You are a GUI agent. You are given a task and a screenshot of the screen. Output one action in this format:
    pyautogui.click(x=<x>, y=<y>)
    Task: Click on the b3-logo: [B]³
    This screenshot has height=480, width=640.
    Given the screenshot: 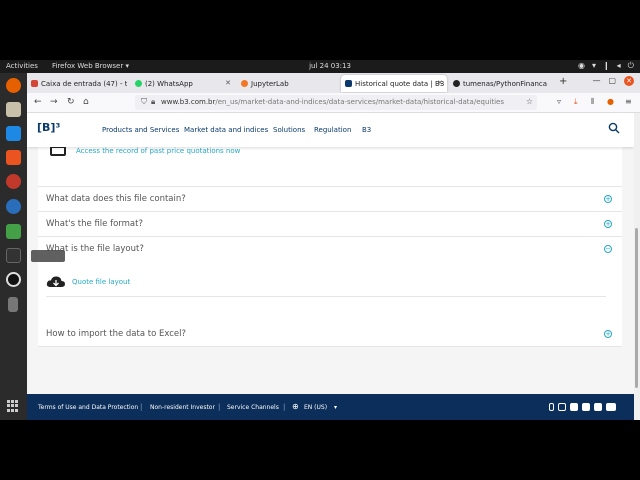 What is the action you would take?
    pyautogui.click(x=48, y=127)
    